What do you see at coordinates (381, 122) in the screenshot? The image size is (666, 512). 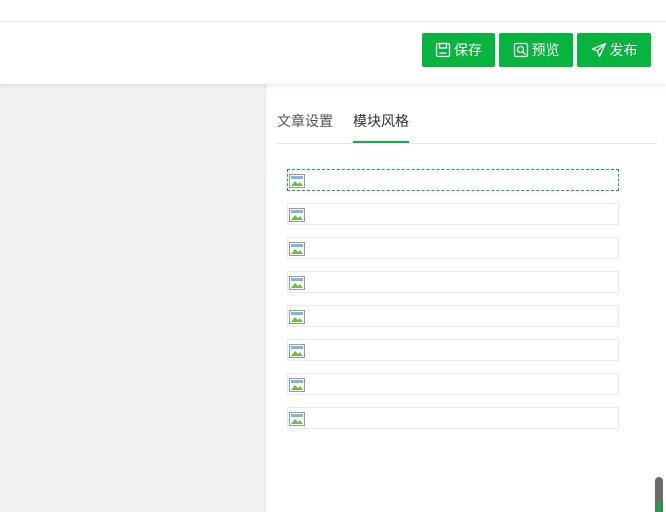 I see `tab-module-style-label: 模块风格` at bounding box center [381, 122].